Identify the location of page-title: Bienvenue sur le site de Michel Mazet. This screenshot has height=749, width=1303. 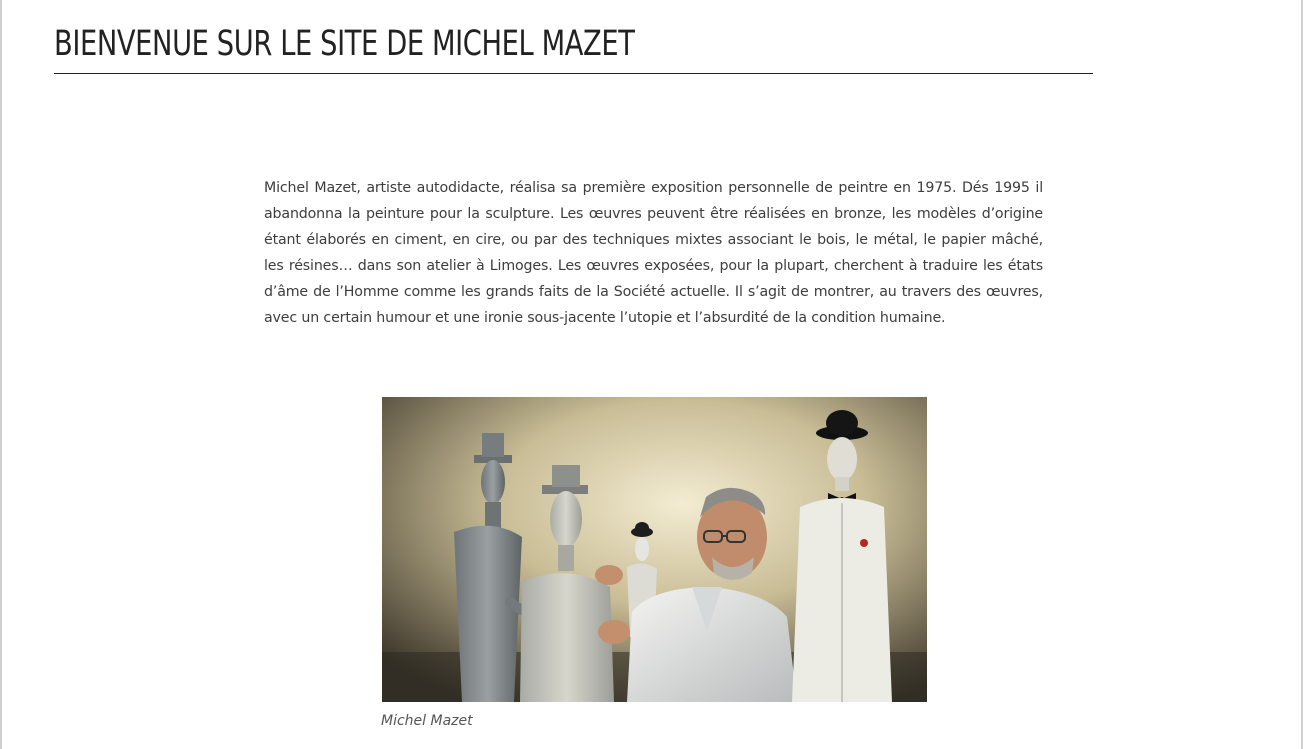
(344, 44).